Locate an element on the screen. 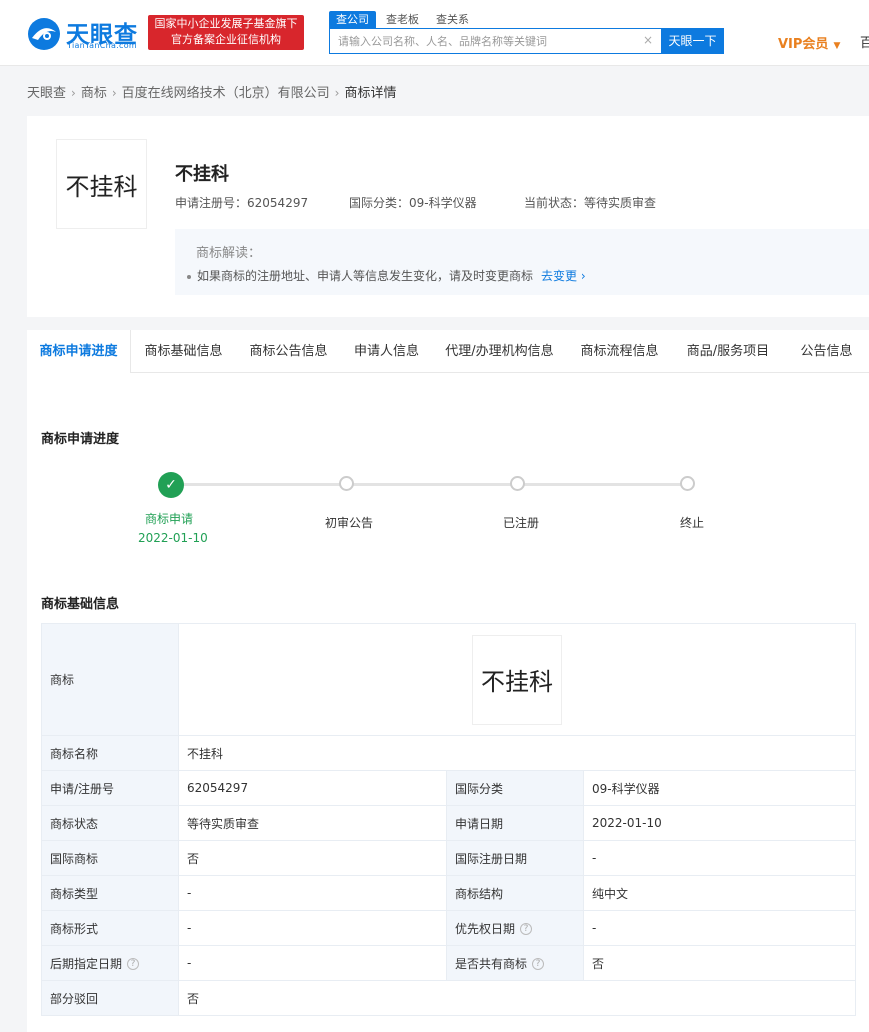 The height and width of the screenshot is (1032, 869). registration-number: 申请注册号：62054297 is located at coordinates (241, 202).